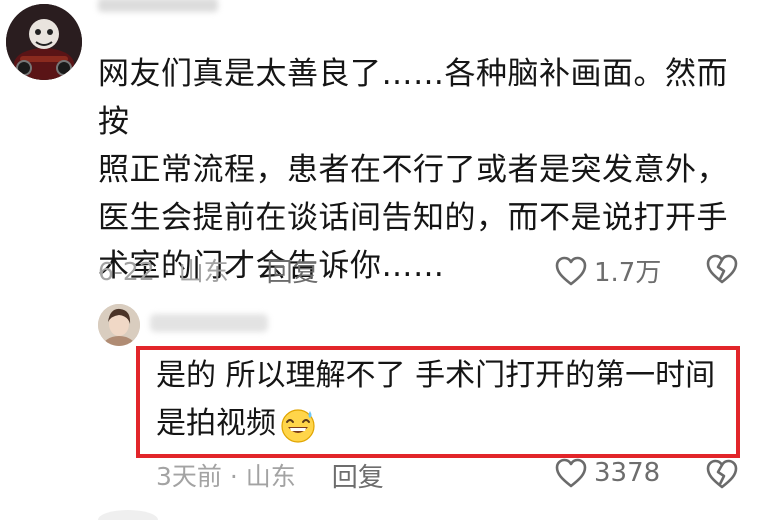 This screenshot has width=776, height=520. What do you see at coordinates (119, 325) in the screenshot?
I see `reply-avatar` at bounding box center [119, 325].